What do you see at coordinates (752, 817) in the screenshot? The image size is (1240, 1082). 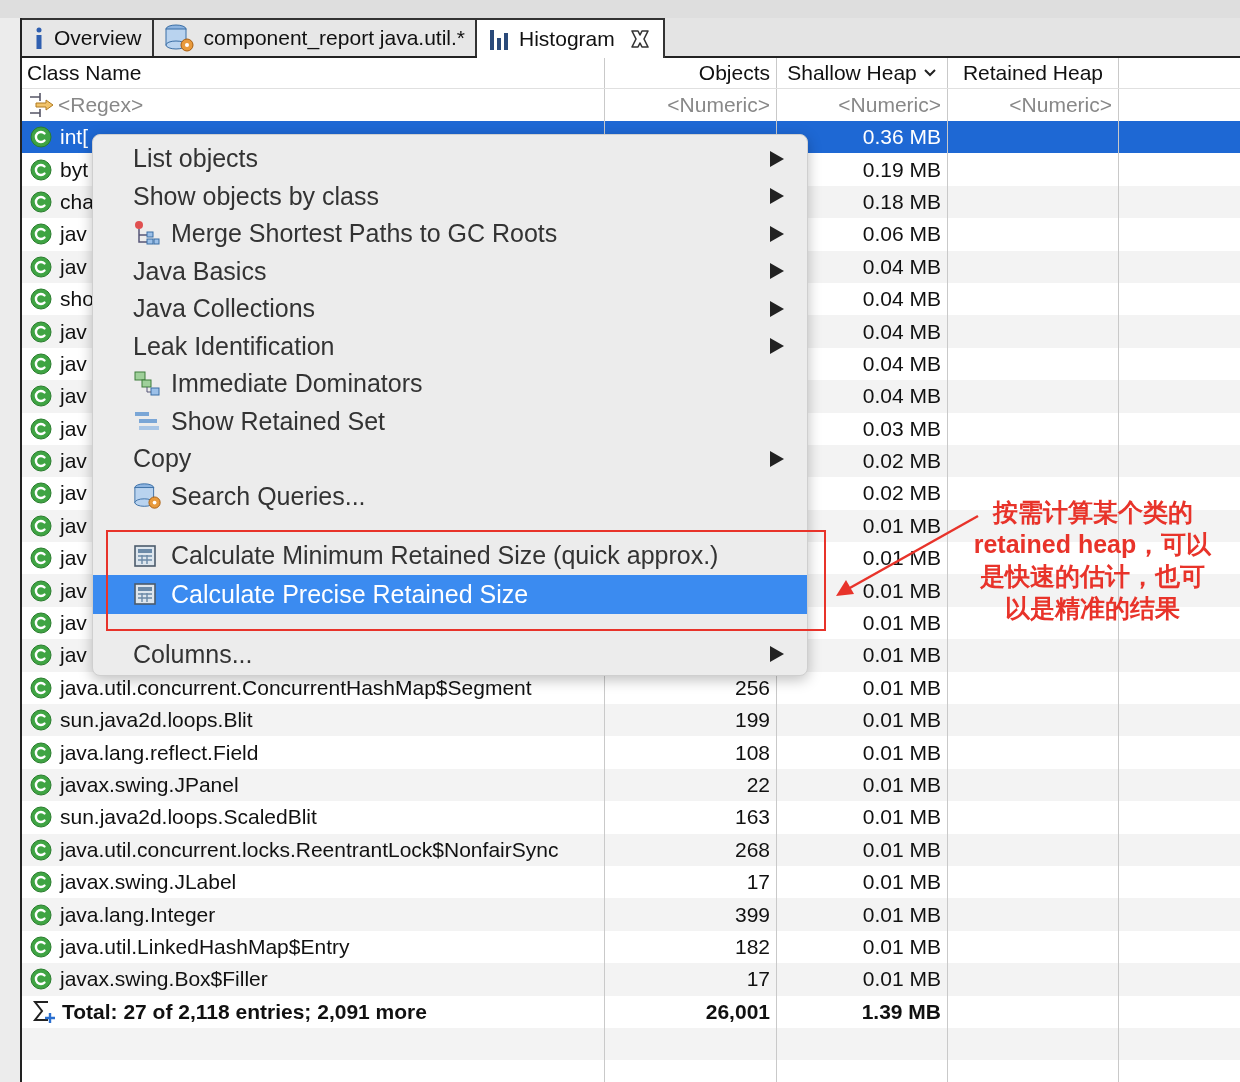 I see `object-count: 163` at bounding box center [752, 817].